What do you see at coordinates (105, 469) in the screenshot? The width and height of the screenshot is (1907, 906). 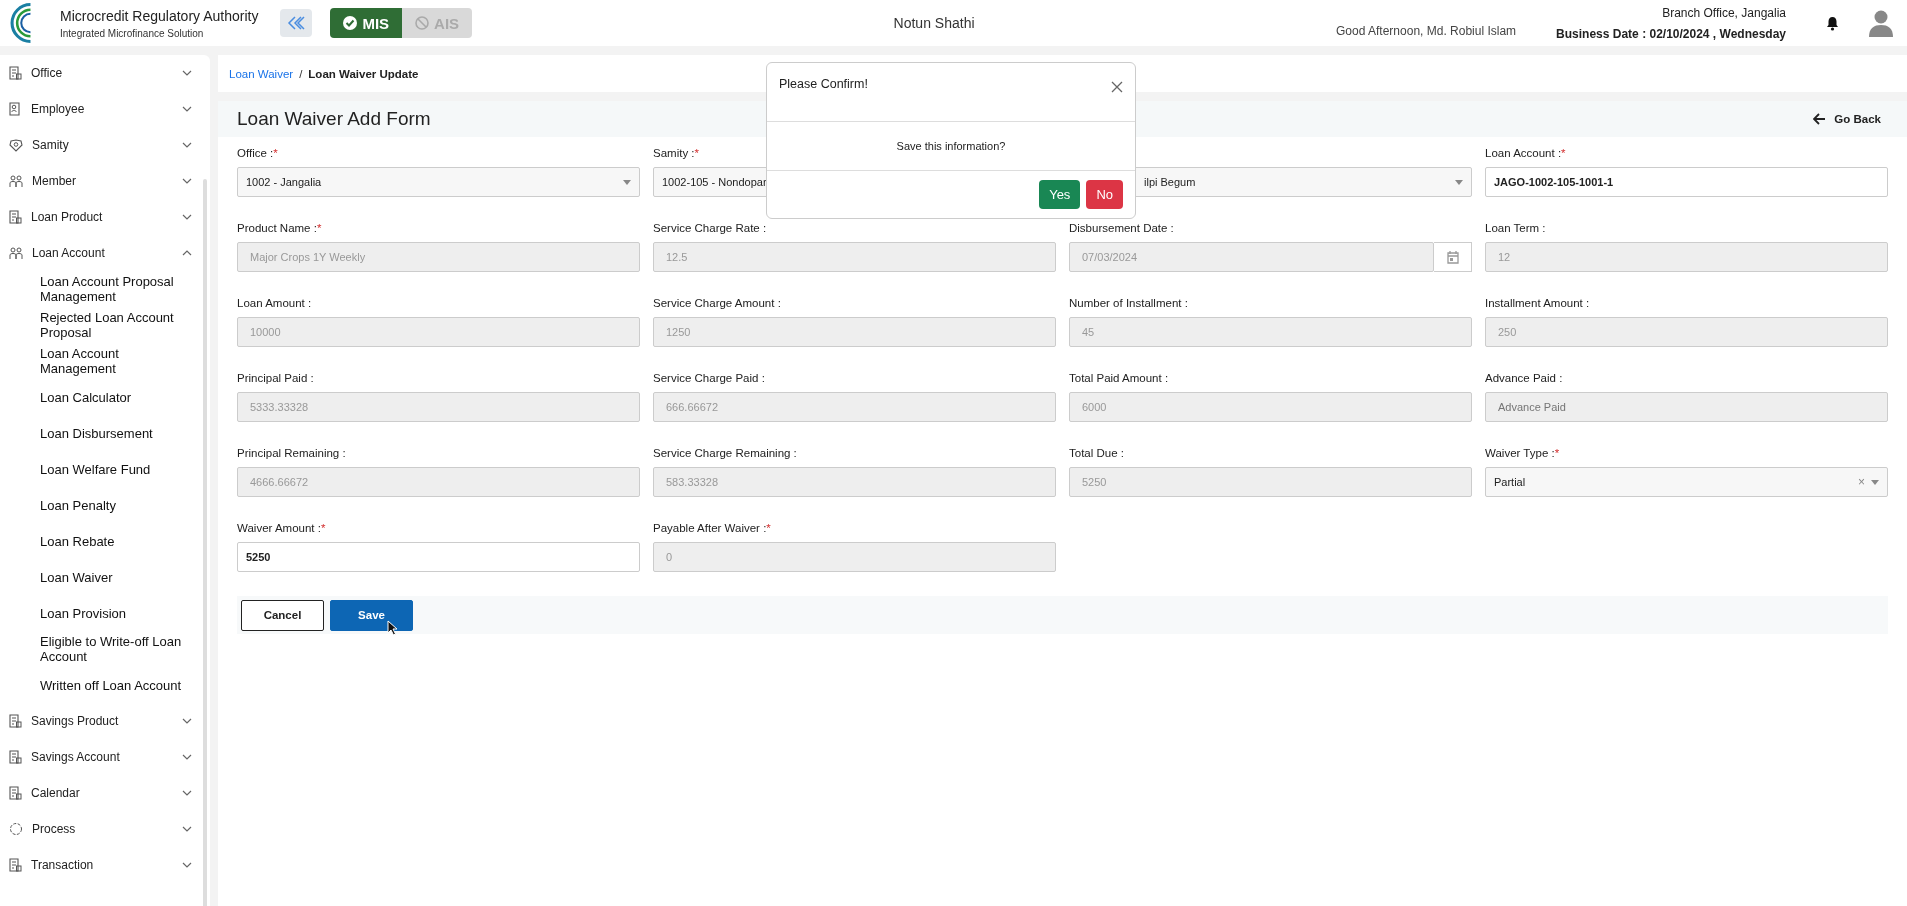 I see `sidebar-subitem: Loan Welfare Fund` at bounding box center [105, 469].